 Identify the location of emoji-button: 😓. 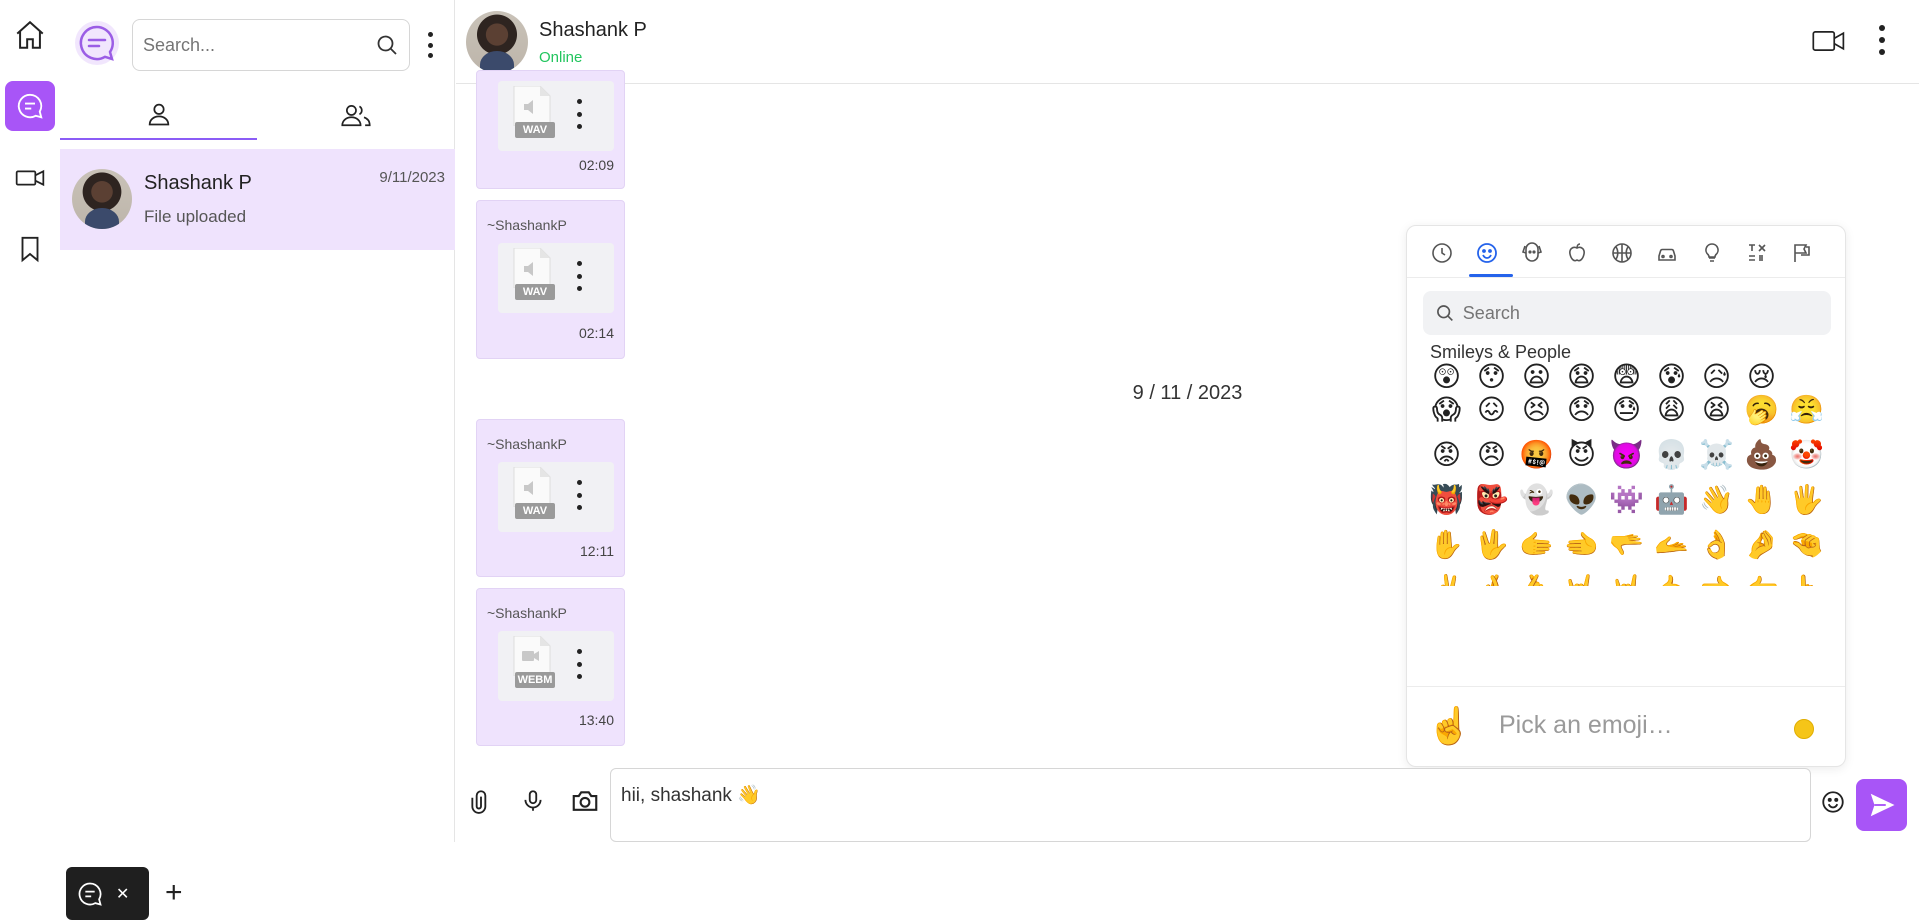
(1626, 409).